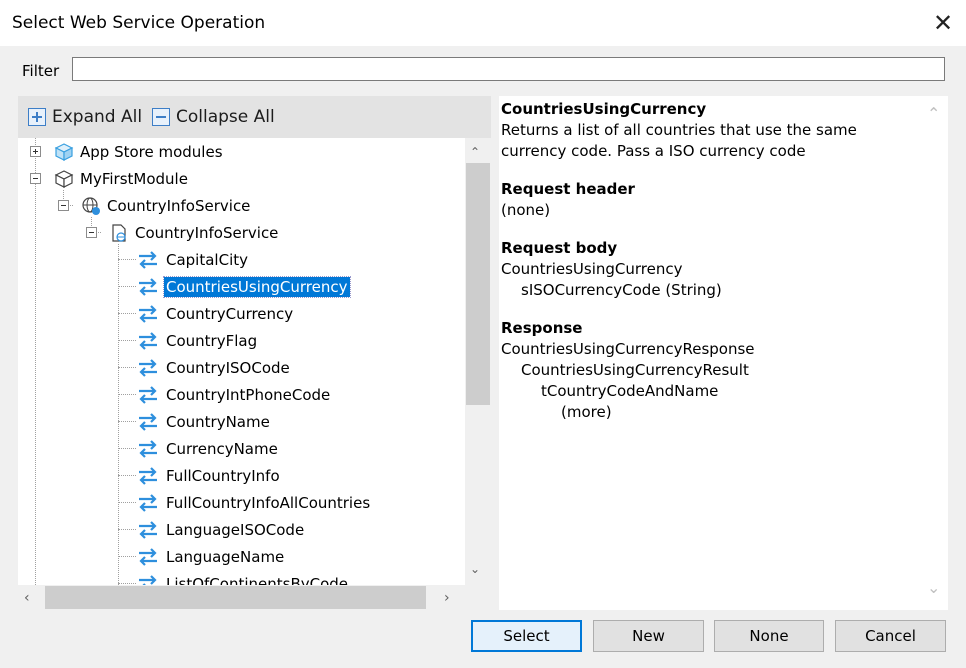 The height and width of the screenshot is (668, 966). I want to click on request-body-title: Request body, so click(559, 248).